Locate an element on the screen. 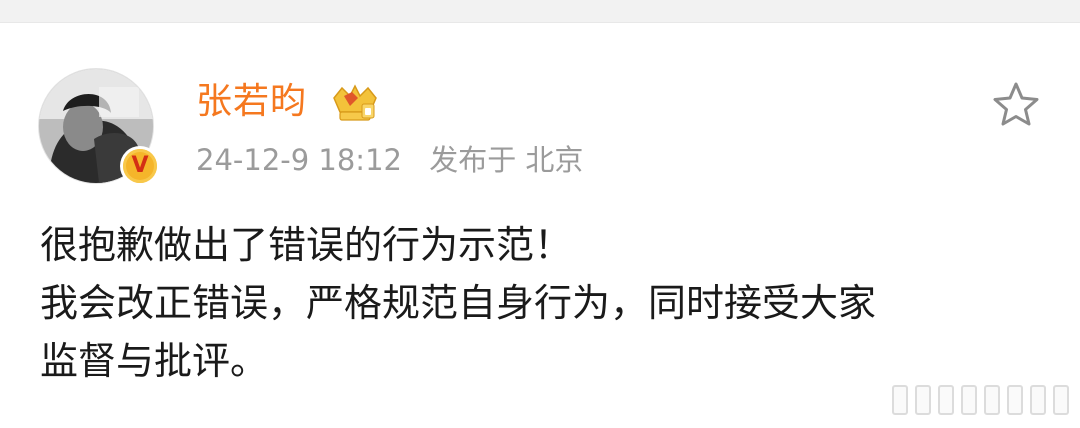 The width and height of the screenshot is (1080, 428). vip-crown-icon is located at coordinates (355, 103).